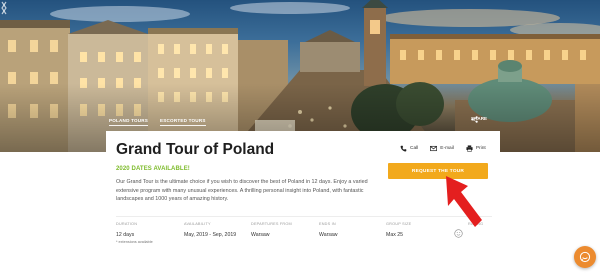 The width and height of the screenshot is (600, 273). Describe the element at coordinates (398, 230) in the screenshot. I see `fact-group-size: GROUP SIZE Max 25` at that location.